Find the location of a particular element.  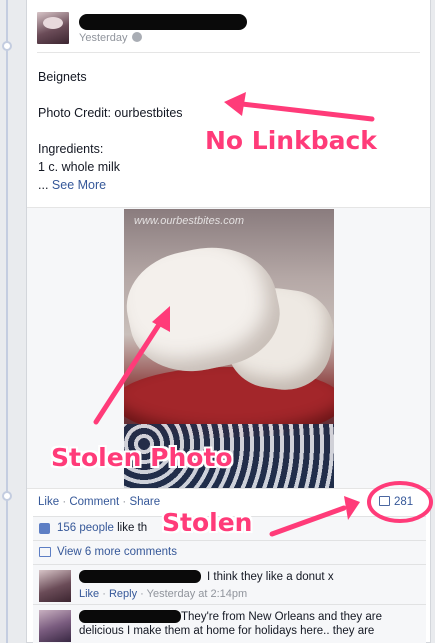

see-more-row: ... See More is located at coordinates (223, 185).